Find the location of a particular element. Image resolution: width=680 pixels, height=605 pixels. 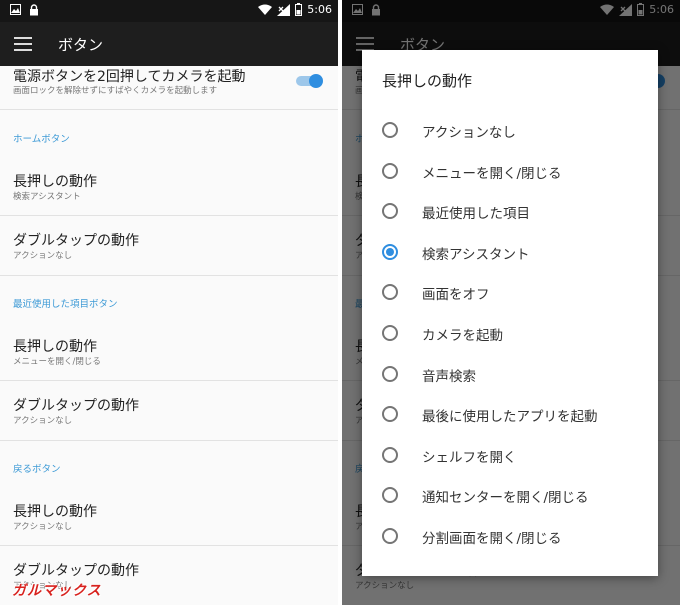

lock-icon is located at coordinates (34, 10).